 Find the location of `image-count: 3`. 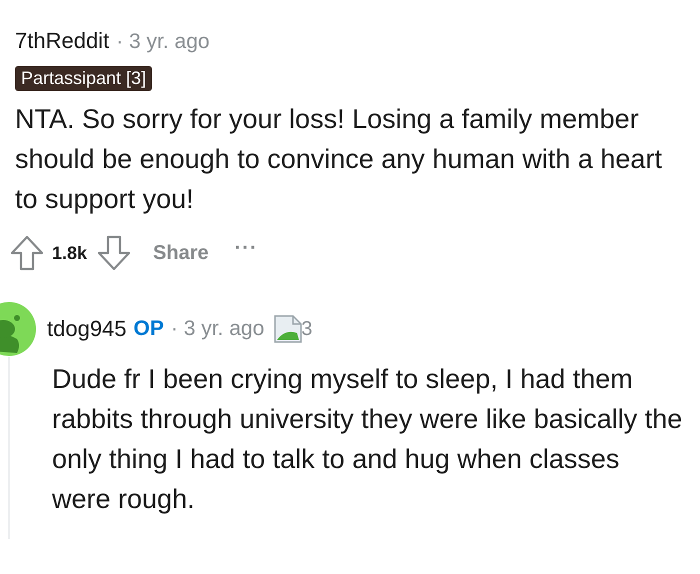

image-count: 3 is located at coordinates (306, 329).